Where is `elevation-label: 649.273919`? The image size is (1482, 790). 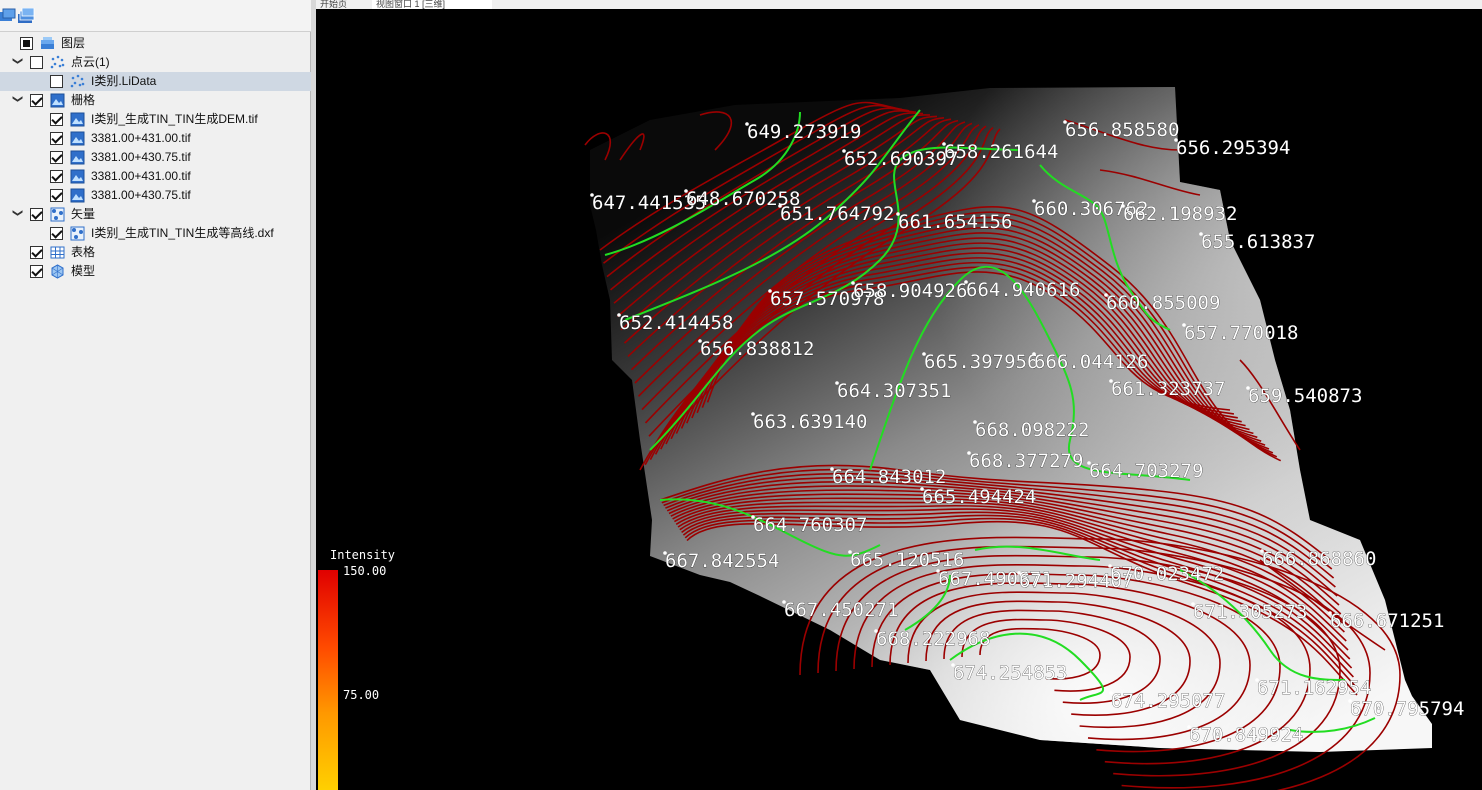
elevation-label: 649.273919 is located at coordinates (804, 132).